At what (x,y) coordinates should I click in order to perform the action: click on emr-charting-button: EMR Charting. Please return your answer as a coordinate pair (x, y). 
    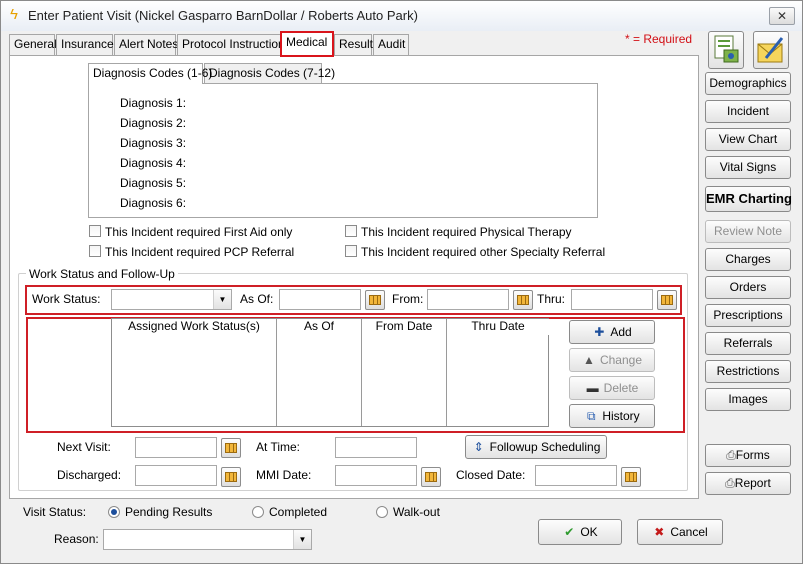
    Looking at the image, I should click on (748, 199).